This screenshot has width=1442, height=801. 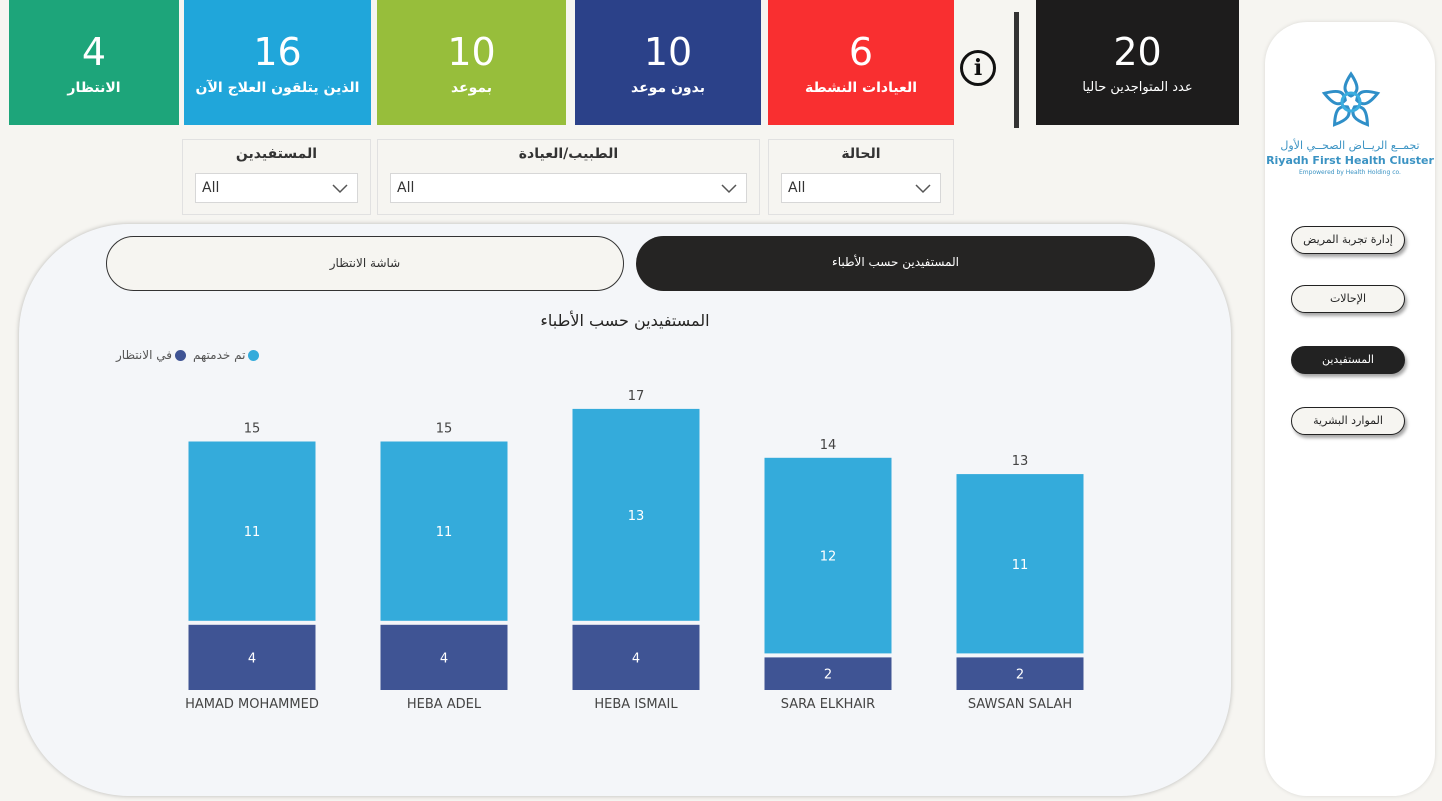 I want to click on kpi-waiting-card: 4 الانتظار, so click(x=94, y=62).